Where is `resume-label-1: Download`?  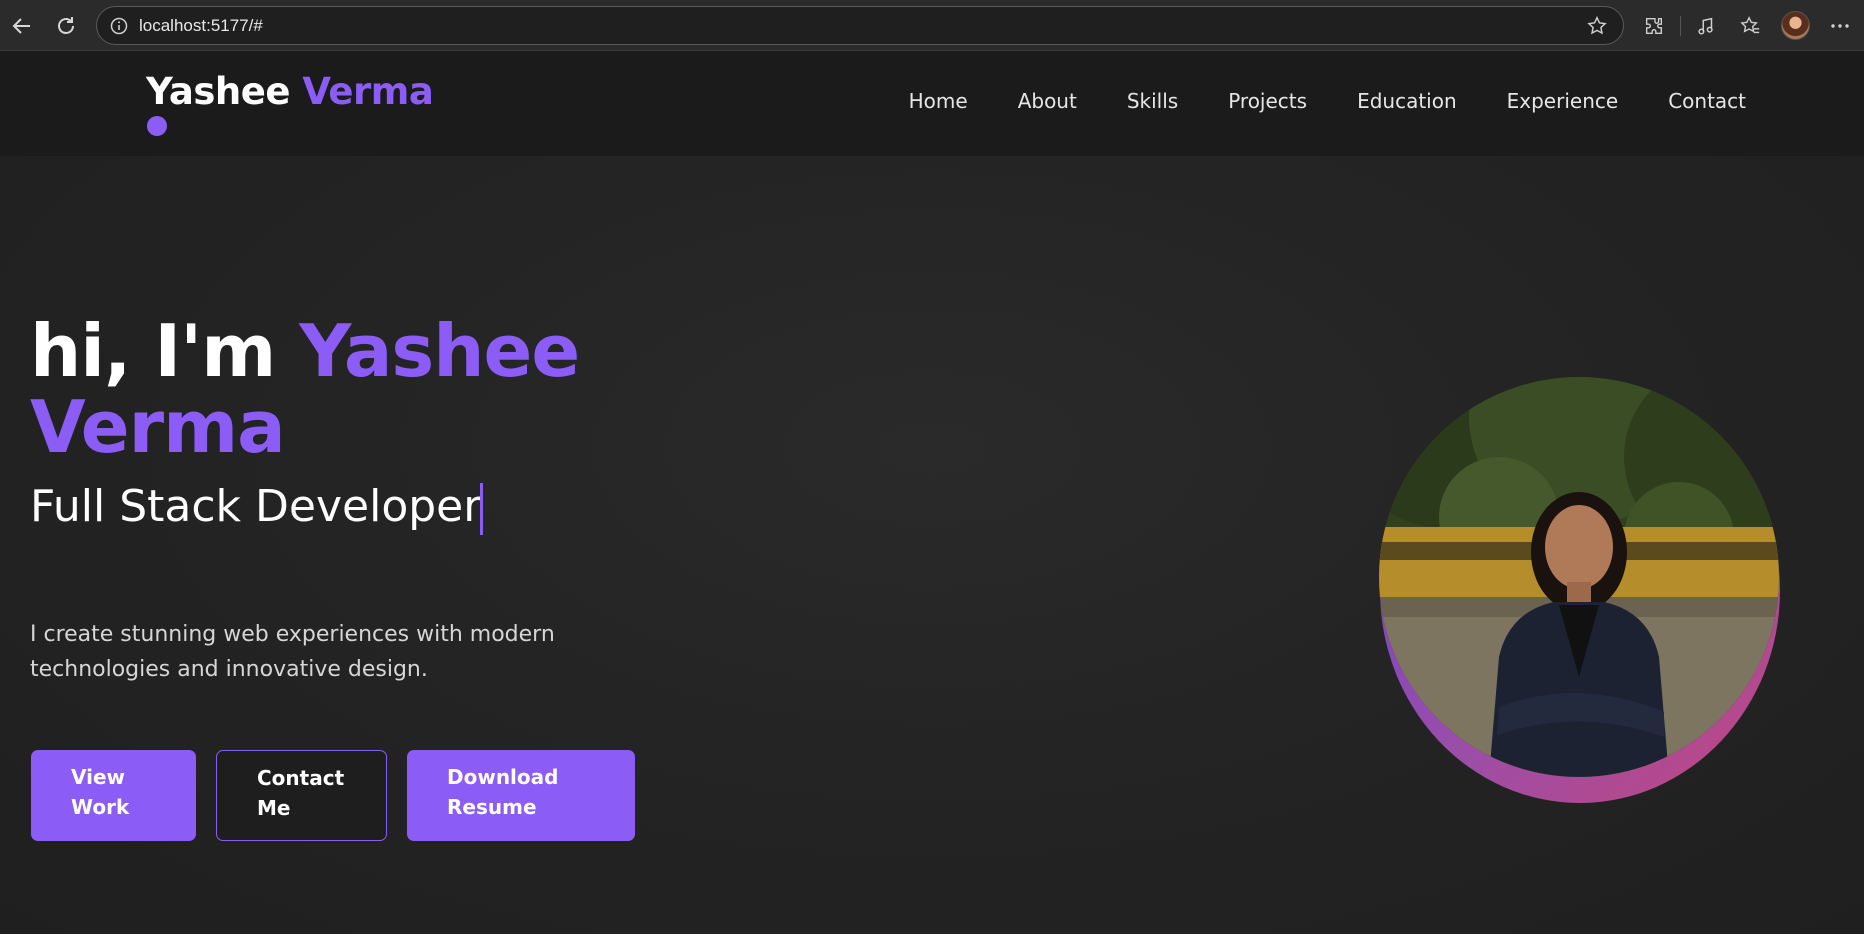
resume-label-1: Download is located at coordinates (503, 777).